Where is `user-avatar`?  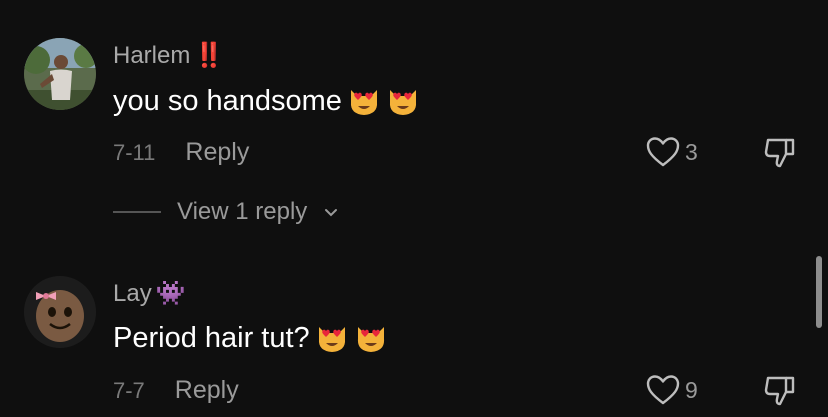
user-avatar is located at coordinates (60, 312).